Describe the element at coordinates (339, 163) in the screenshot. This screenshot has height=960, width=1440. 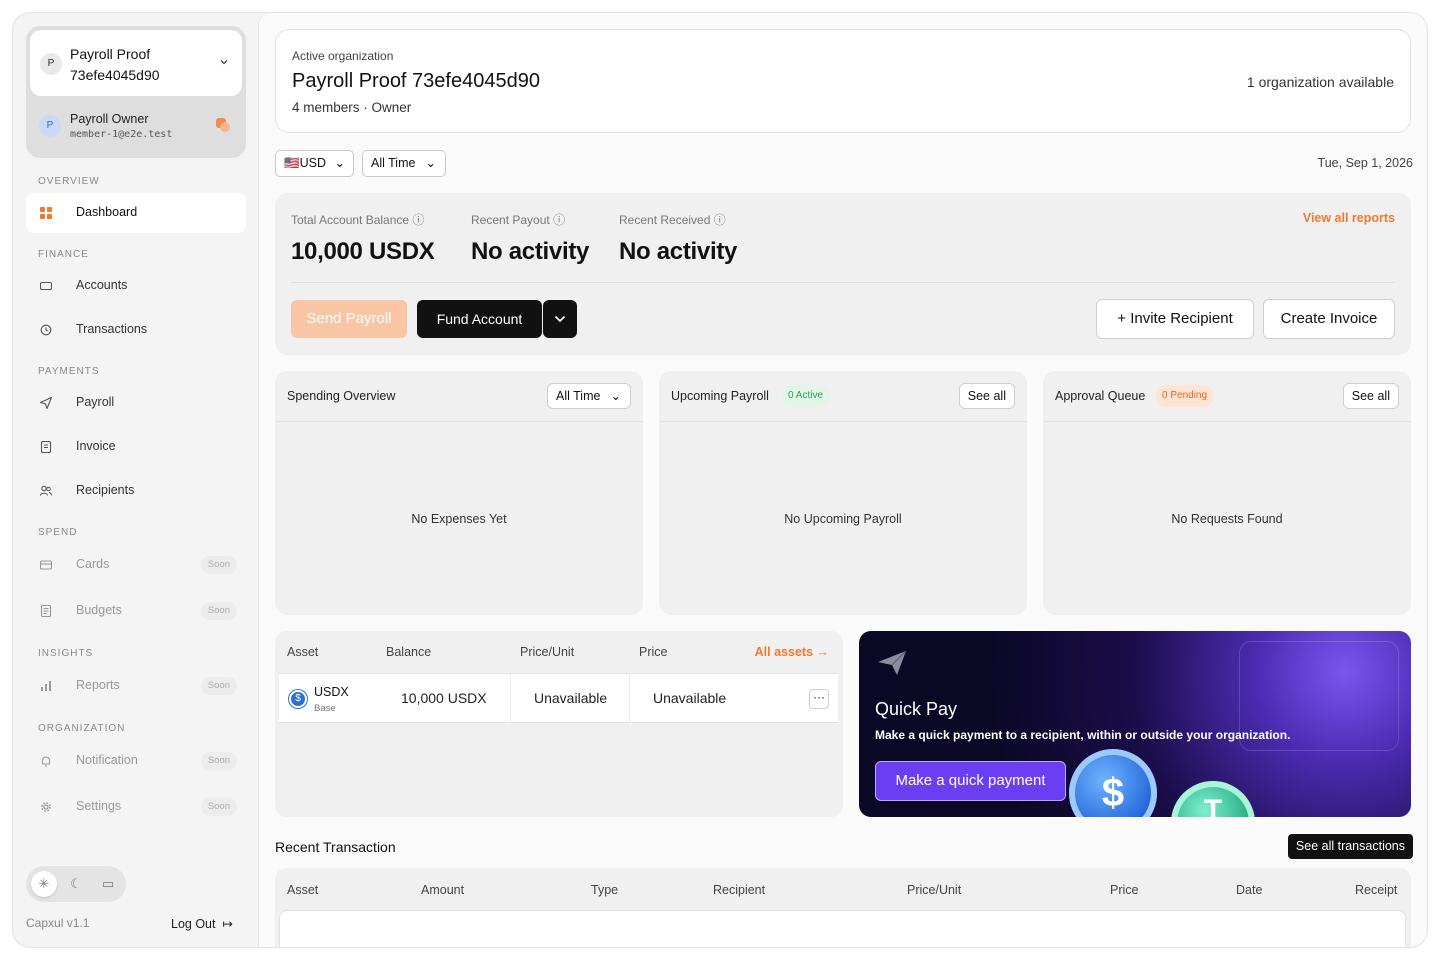
I see `chevron-down-icon: ⌄` at that location.